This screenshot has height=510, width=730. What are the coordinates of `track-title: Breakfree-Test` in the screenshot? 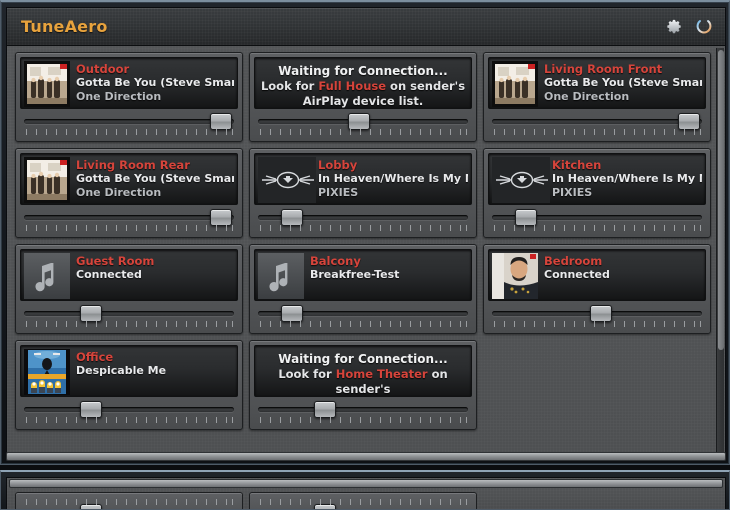 It's located at (355, 274).